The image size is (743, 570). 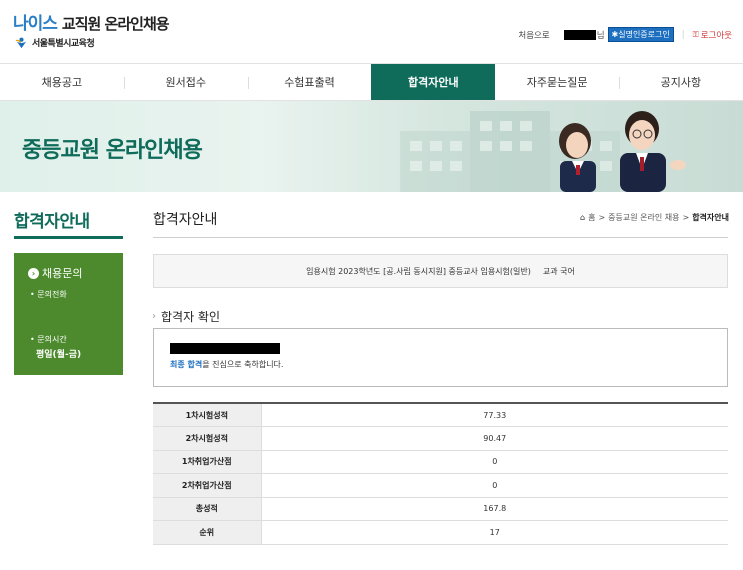 What do you see at coordinates (494, 438) in the screenshot?
I see `score-value: 90.47` at bounding box center [494, 438].